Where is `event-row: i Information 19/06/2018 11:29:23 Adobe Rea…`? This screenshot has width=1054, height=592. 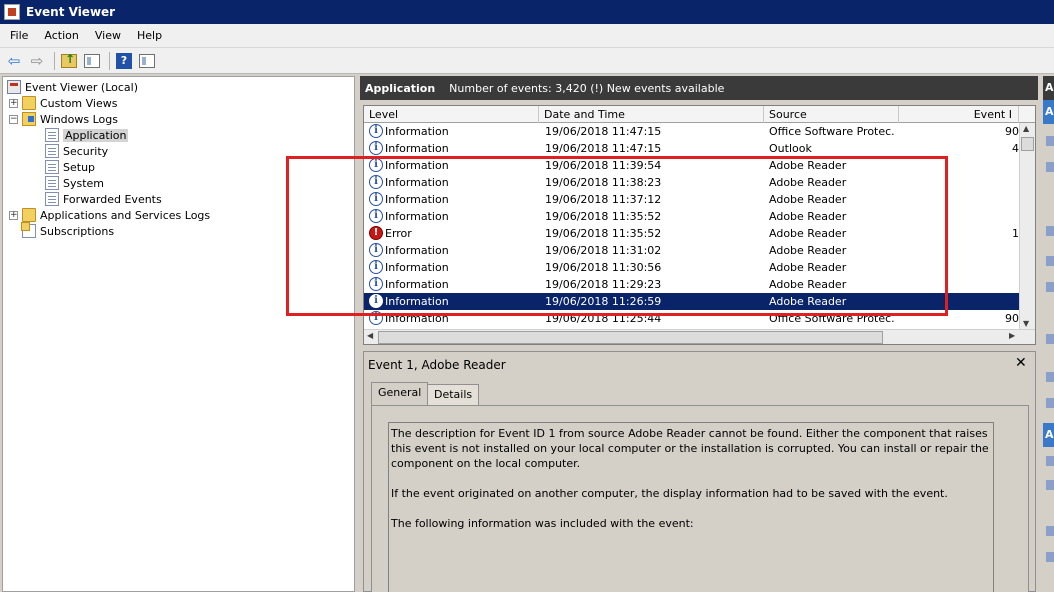 event-row: i Information 19/06/2018 11:29:23 Adobe Rea… is located at coordinates (691, 284).